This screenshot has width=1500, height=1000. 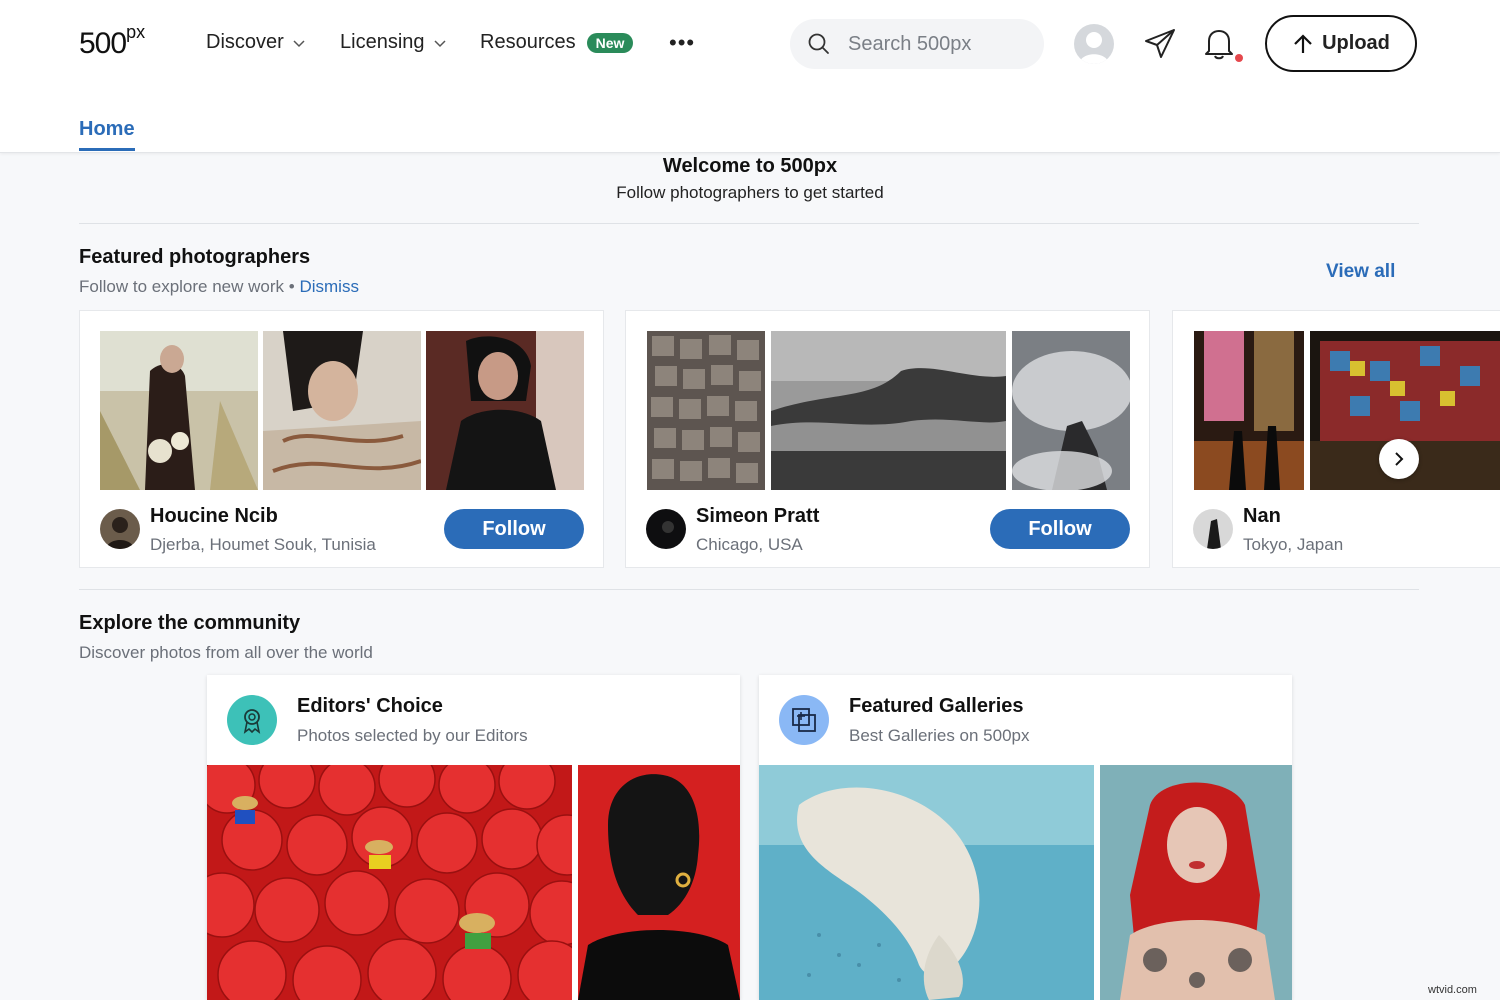 What do you see at coordinates (136, 32) in the screenshot?
I see `logo-superscript: px` at bounding box center [136, 32].